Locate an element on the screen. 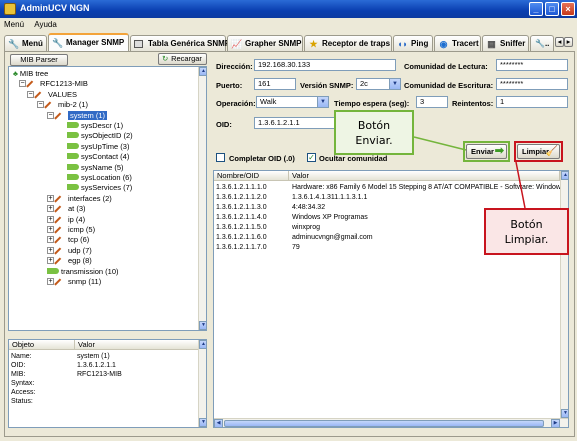 The height and width of the screenshot is (441, 577). enviar-callout: Botón Enviar. is located at coordinates (374, 132).